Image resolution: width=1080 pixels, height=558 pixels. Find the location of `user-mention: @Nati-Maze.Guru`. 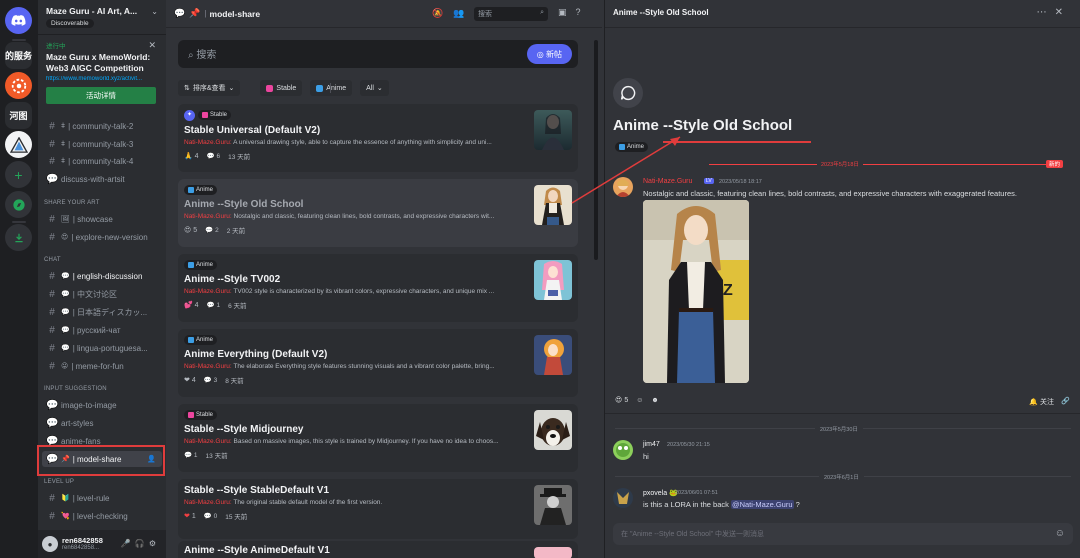

user-mention: @Nati-Maze.Guru is located at coordinates (762, 504).